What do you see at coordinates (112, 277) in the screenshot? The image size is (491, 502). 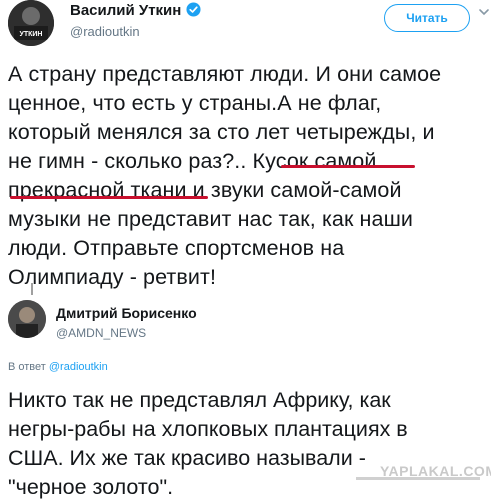 I see `tweet-text-line: Олимпиаду - ретвит!` at bounding box center [112, 277].